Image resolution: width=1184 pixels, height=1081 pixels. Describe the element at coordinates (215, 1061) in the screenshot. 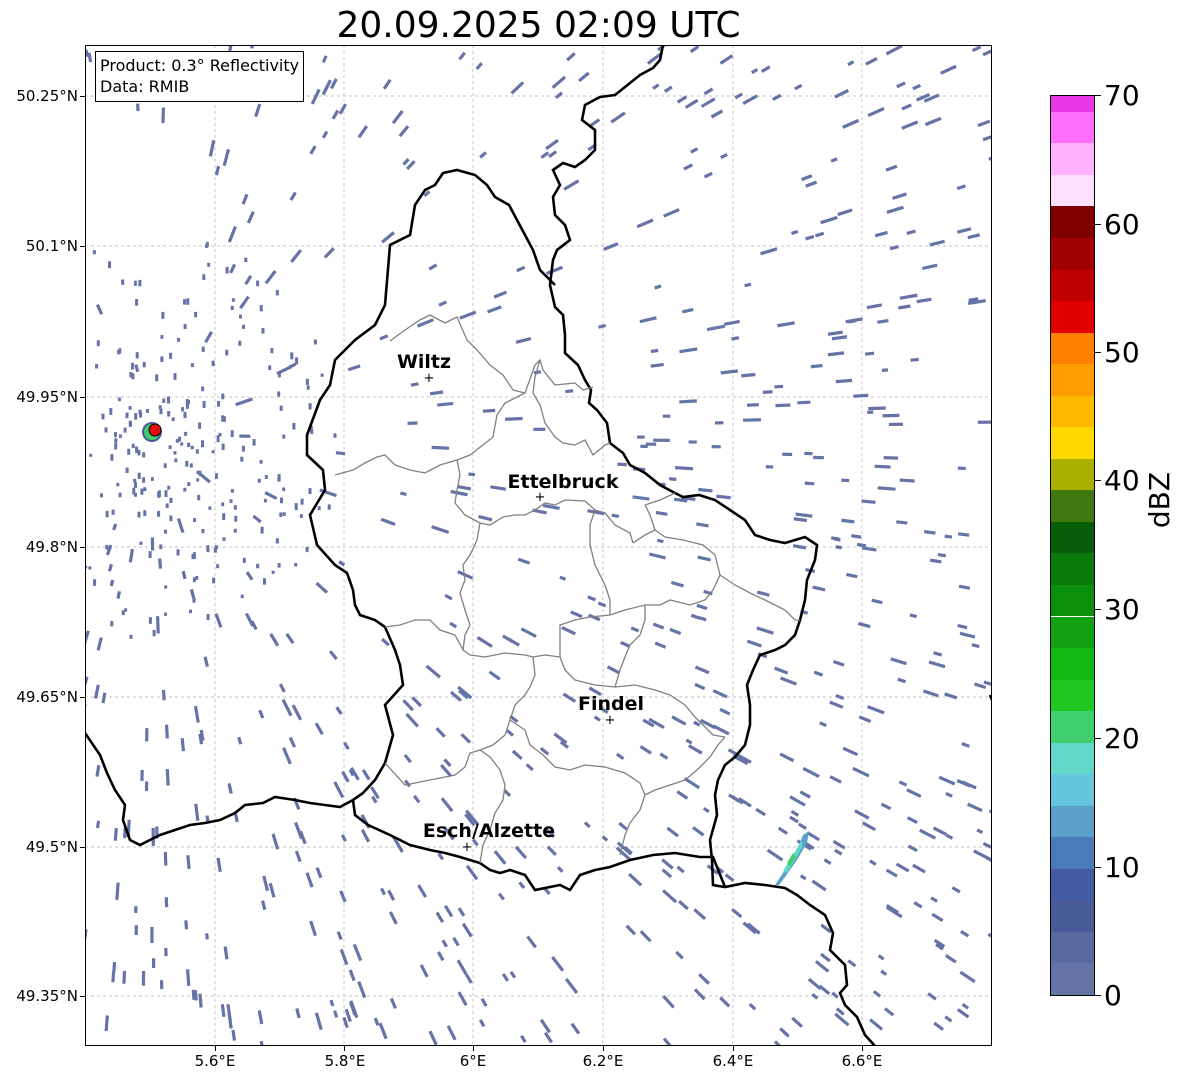

I see `lon-tick-label: 5.6°E` at that location.